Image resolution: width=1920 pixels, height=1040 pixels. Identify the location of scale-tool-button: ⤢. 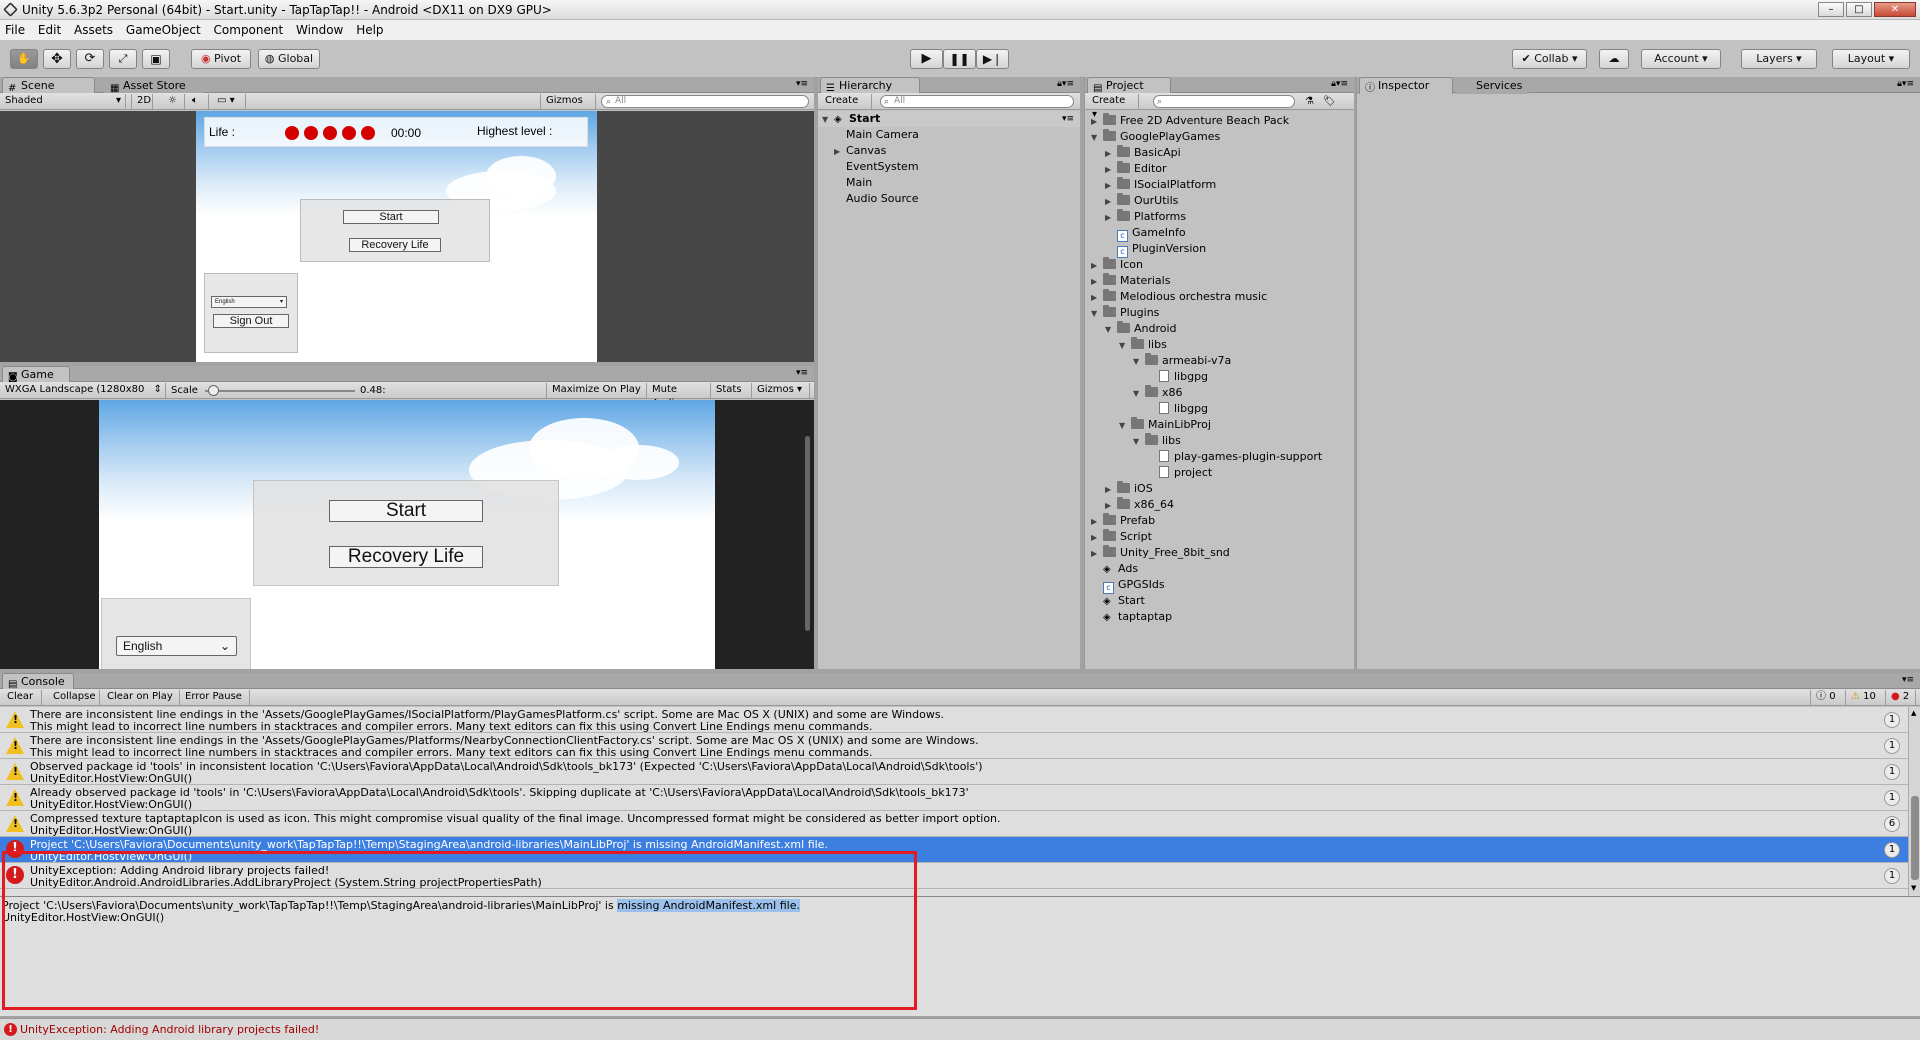
(123, 59).